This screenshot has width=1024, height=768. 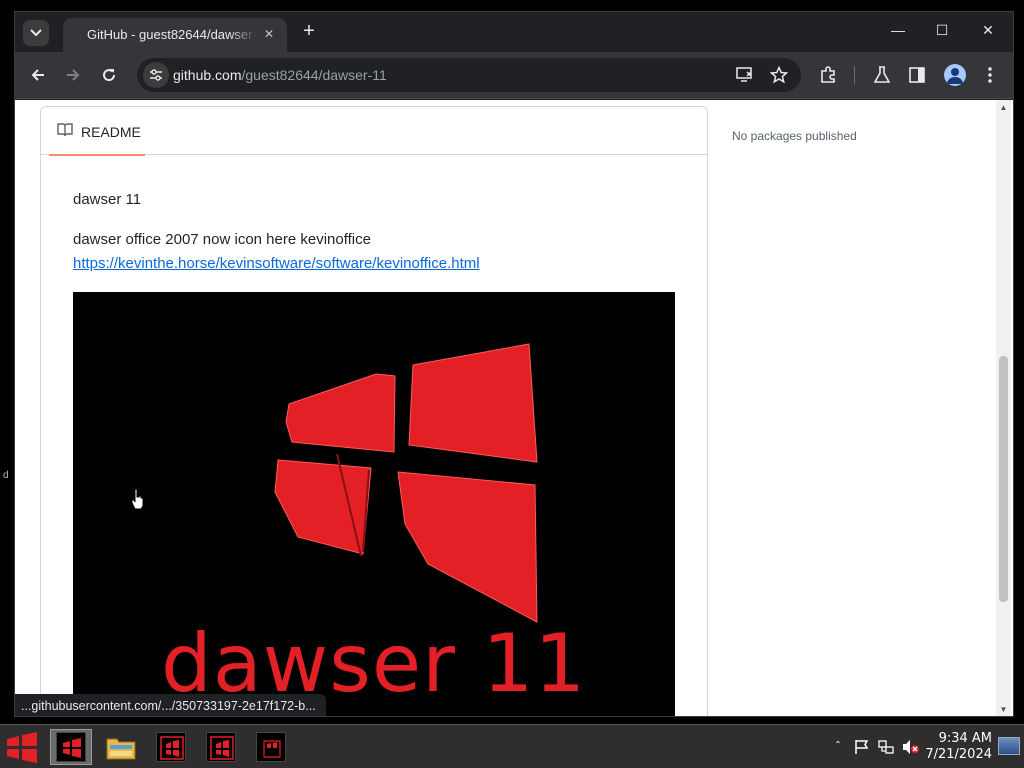 I want to click on side-panel-icon, so click(x=917, y=75).